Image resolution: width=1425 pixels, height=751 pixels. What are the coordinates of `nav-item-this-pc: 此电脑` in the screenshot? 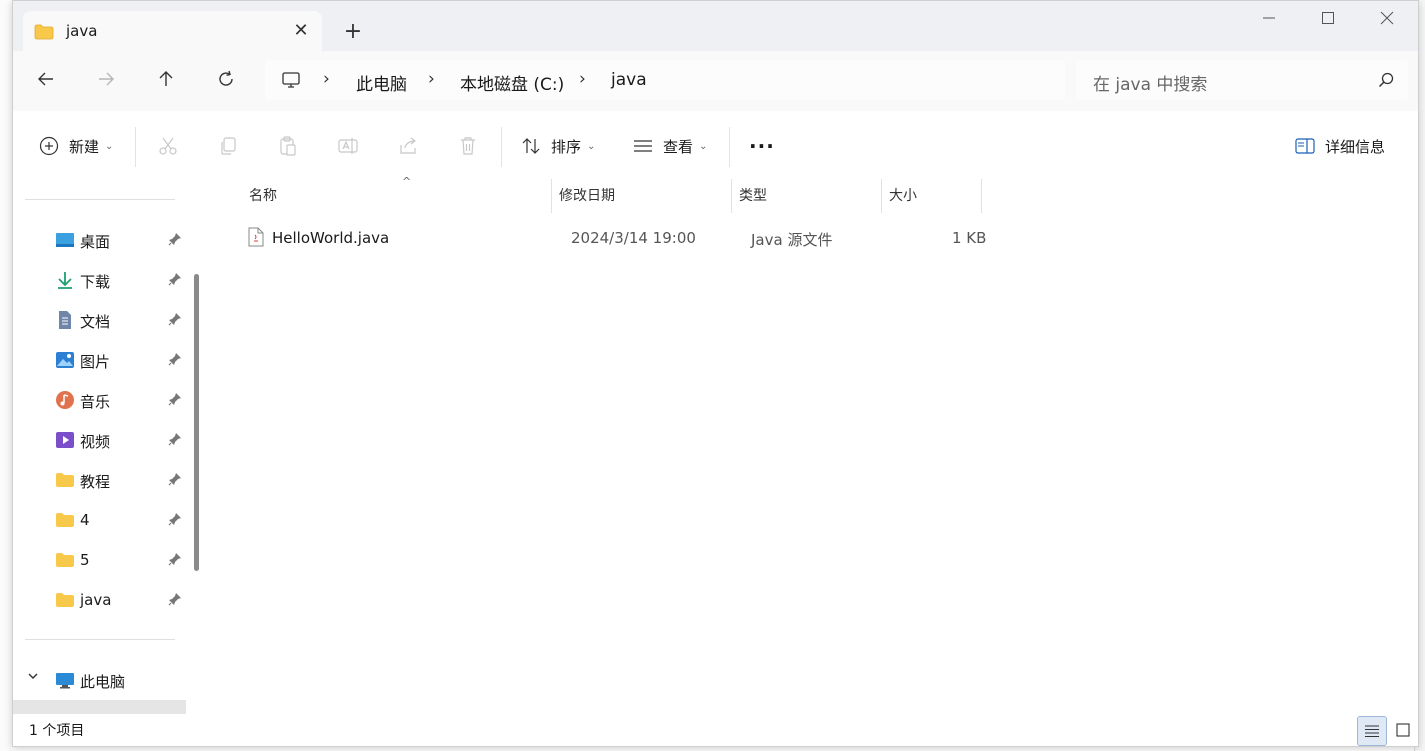 It's located at (103, 680).